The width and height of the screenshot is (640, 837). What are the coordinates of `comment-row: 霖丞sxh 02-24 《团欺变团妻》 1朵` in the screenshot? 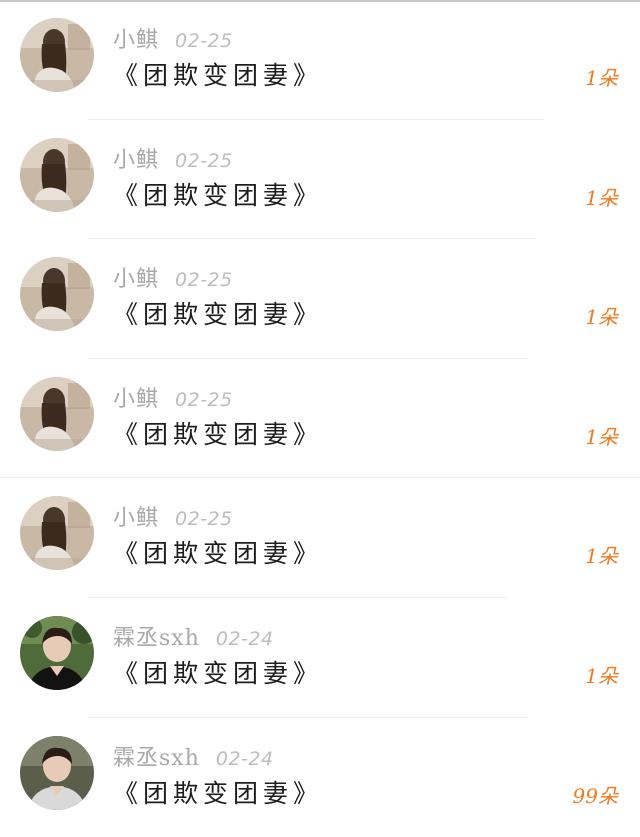 It's located at (320, 658).